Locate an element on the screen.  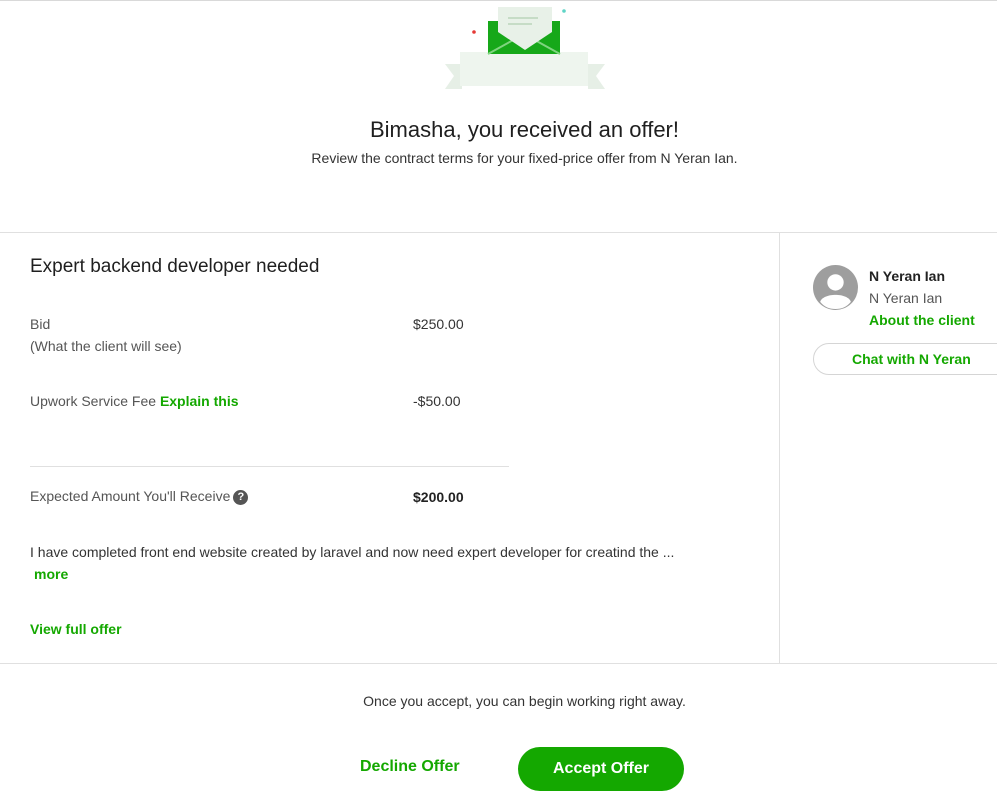
section-divider-bottom is located at coordinates (498, 663).